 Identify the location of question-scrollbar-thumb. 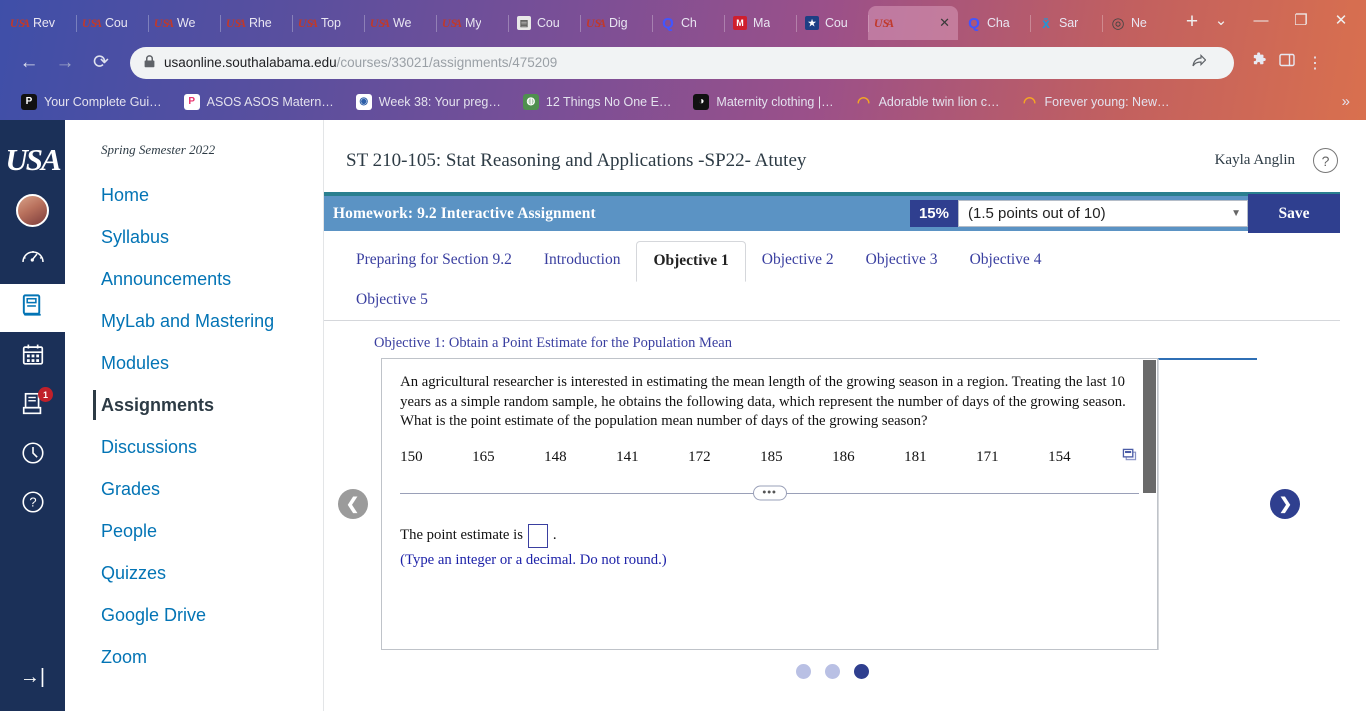
(1150, 426).